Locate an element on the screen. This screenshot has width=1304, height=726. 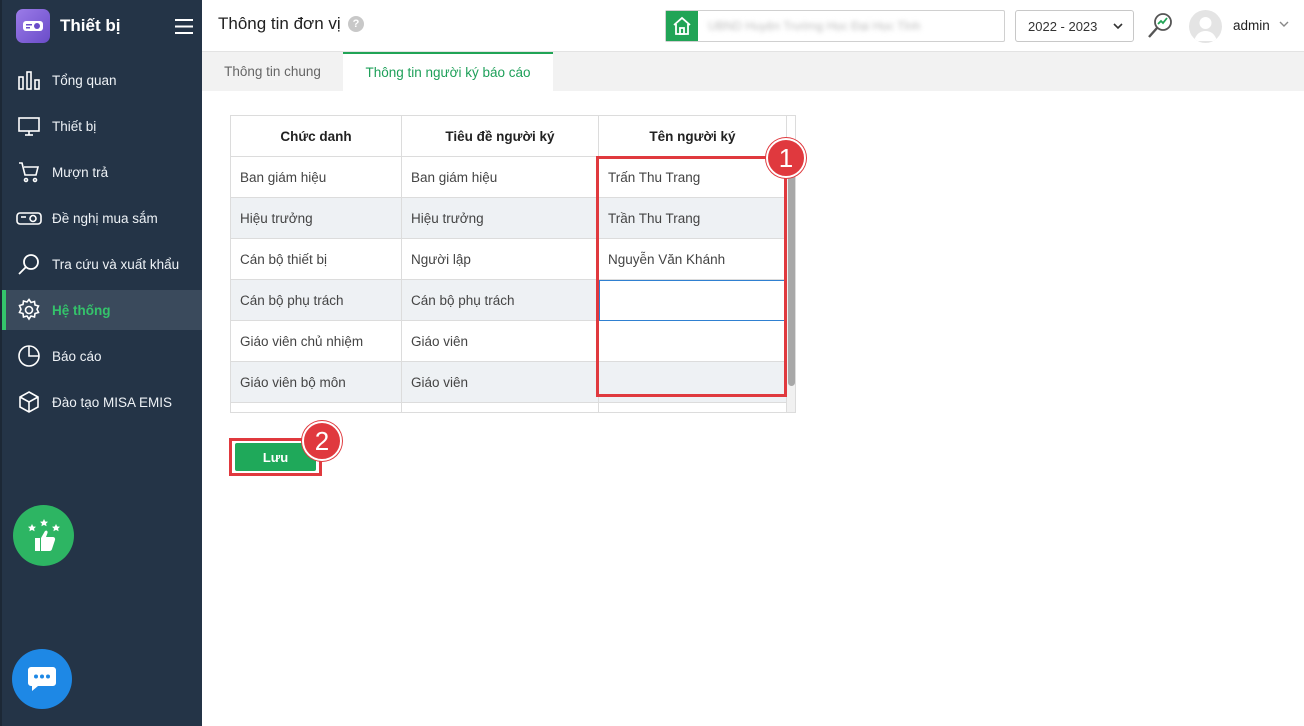
sidebar-item-dao-tao: Đào tạo MISA EMIS is located at coordinates (102, 402).